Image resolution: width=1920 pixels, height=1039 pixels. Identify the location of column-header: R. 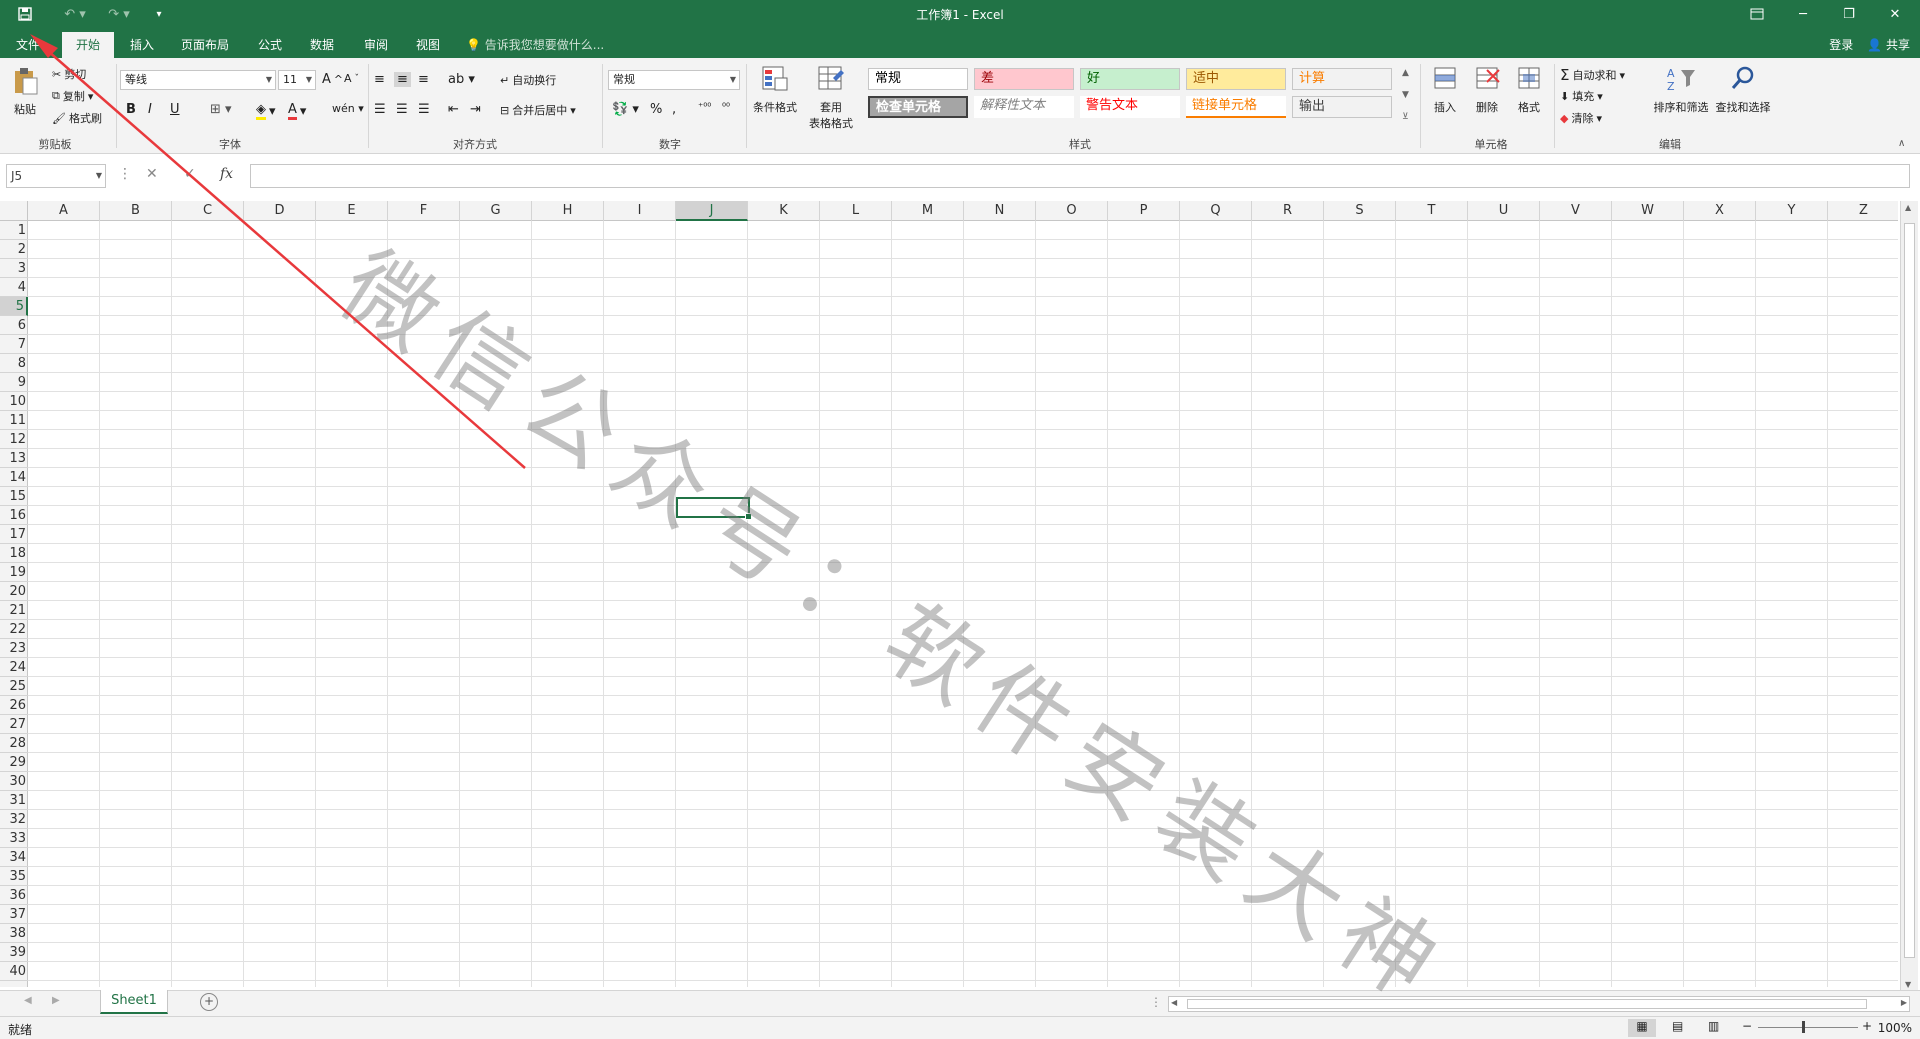
(1288, 211).